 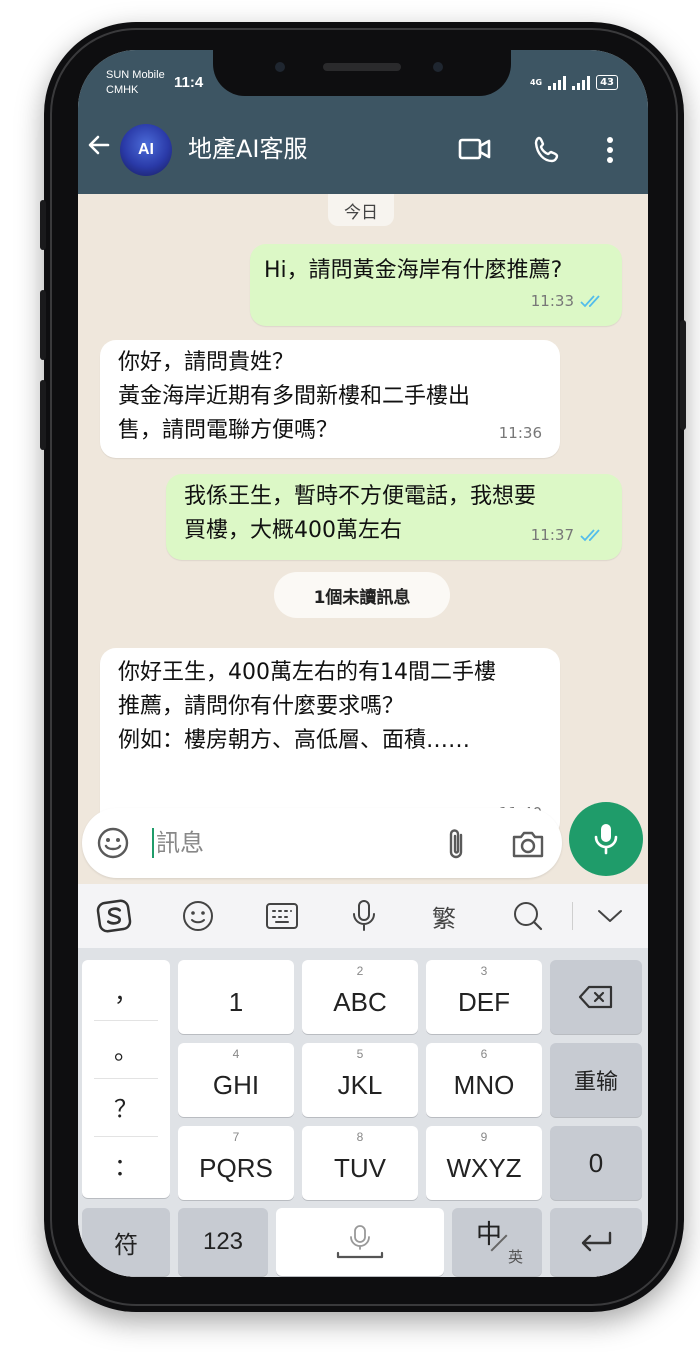 What do you see at coordinates (126, 1106) in the screenshot?
I see `punct-key: ？` at bounding box center [126, 1106].